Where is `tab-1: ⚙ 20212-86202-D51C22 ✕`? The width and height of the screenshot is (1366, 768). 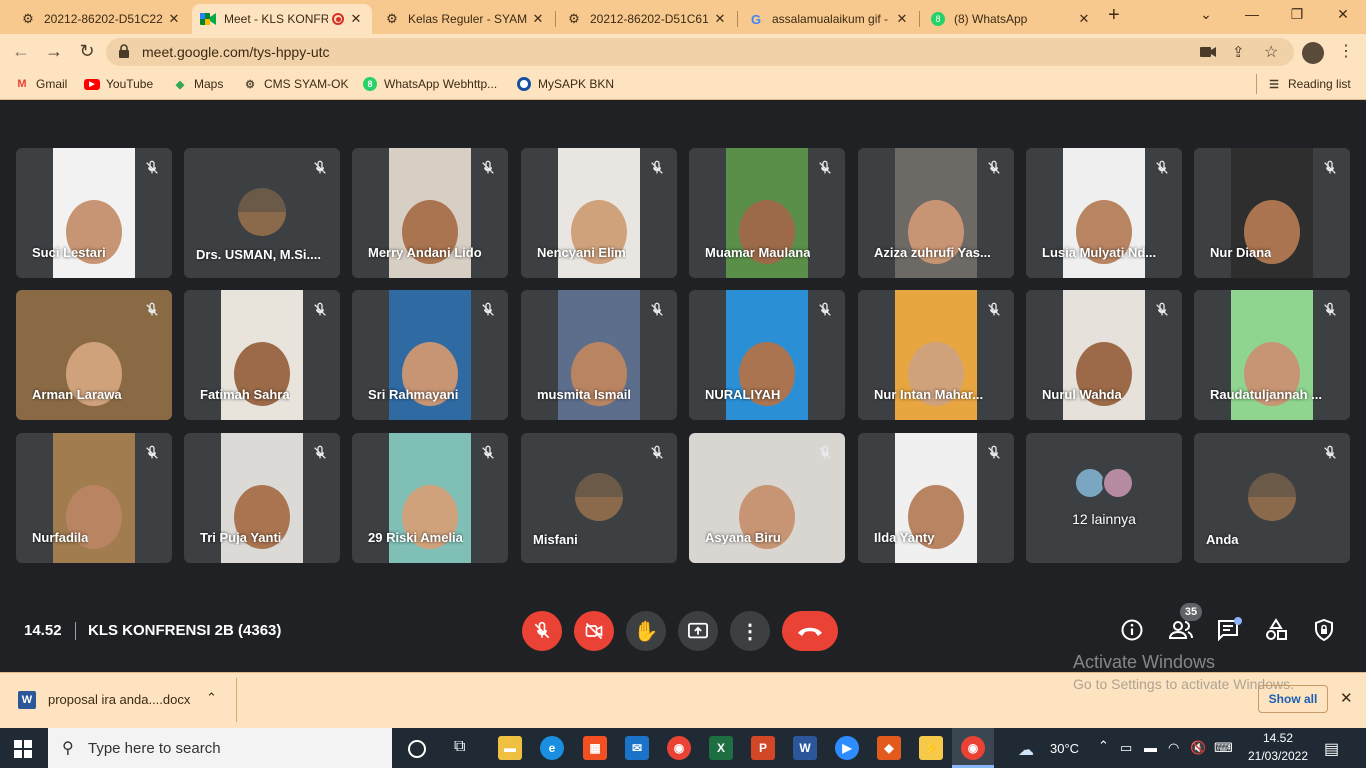
tab-1: ⚙ 20212-86202-D51C22 ✕ is located at coordinates (101, 19).